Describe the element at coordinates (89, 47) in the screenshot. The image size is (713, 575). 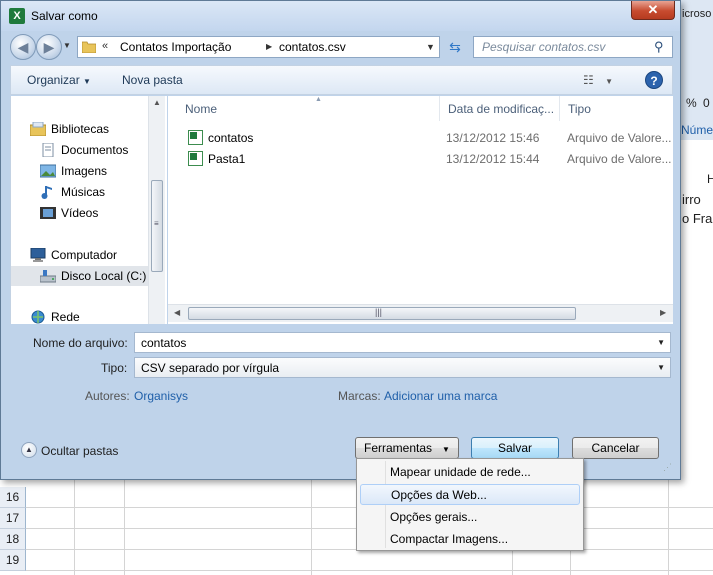
I see `folder-icon` at that location.